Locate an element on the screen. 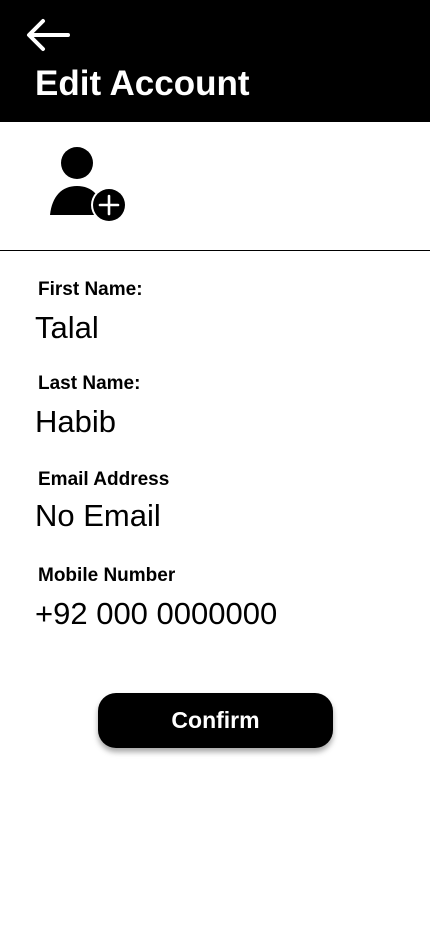 The height and width of the screenshot is (932, 430). arrow-left-icon is located at coordinates (48, 35).